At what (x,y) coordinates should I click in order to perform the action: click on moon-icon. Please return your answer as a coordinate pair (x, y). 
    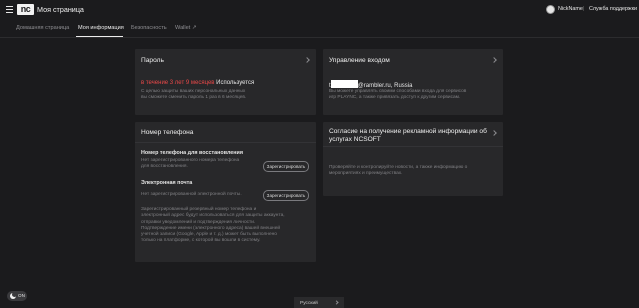
    Looking at the image, I should click on (13, 295).